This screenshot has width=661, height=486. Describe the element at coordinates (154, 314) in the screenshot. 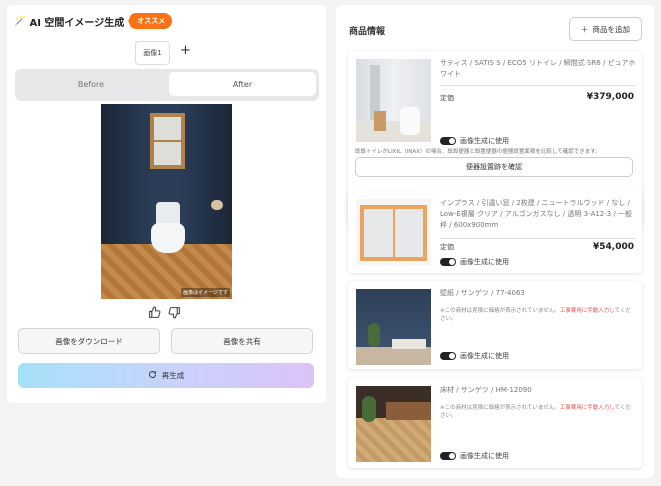

I see `thumbs-up-icon` at that location.